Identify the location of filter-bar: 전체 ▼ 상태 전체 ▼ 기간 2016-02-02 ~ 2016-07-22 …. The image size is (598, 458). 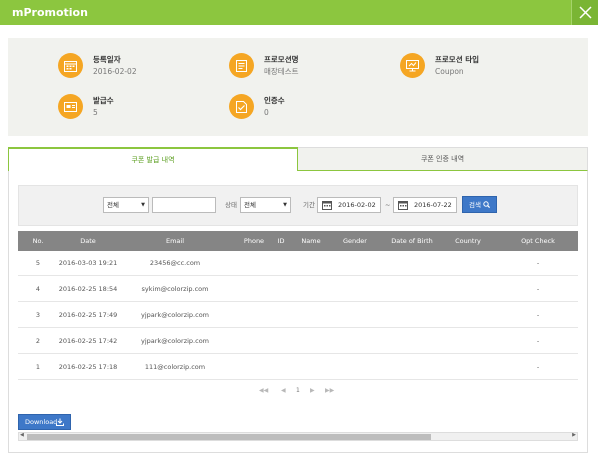
(298, 205).